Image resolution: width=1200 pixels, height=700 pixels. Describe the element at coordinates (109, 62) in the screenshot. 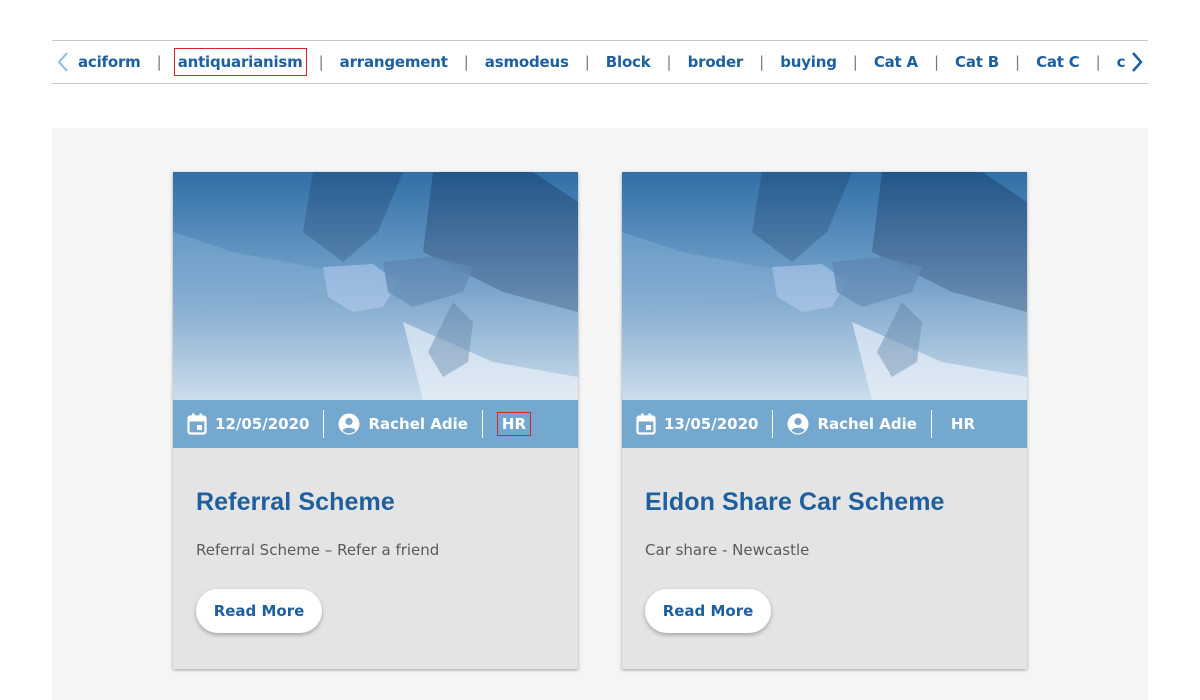

I see `category-aciform: aciform` at that location.